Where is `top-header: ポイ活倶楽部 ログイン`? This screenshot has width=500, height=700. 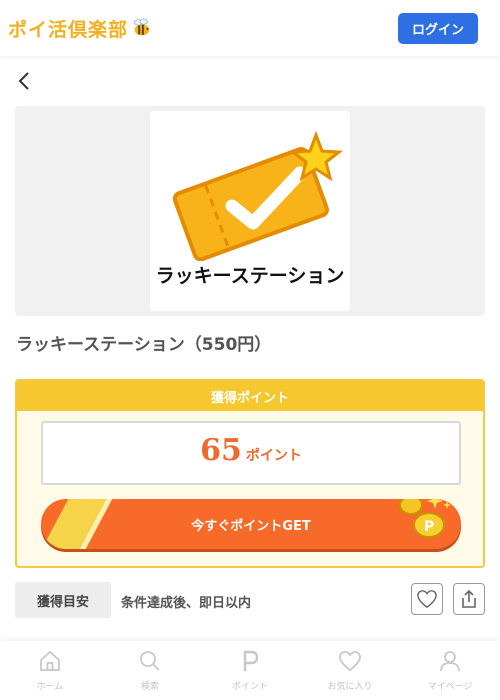
top-header: ポイ活倶楽部 ログイン is located at coordinates (250, 28).